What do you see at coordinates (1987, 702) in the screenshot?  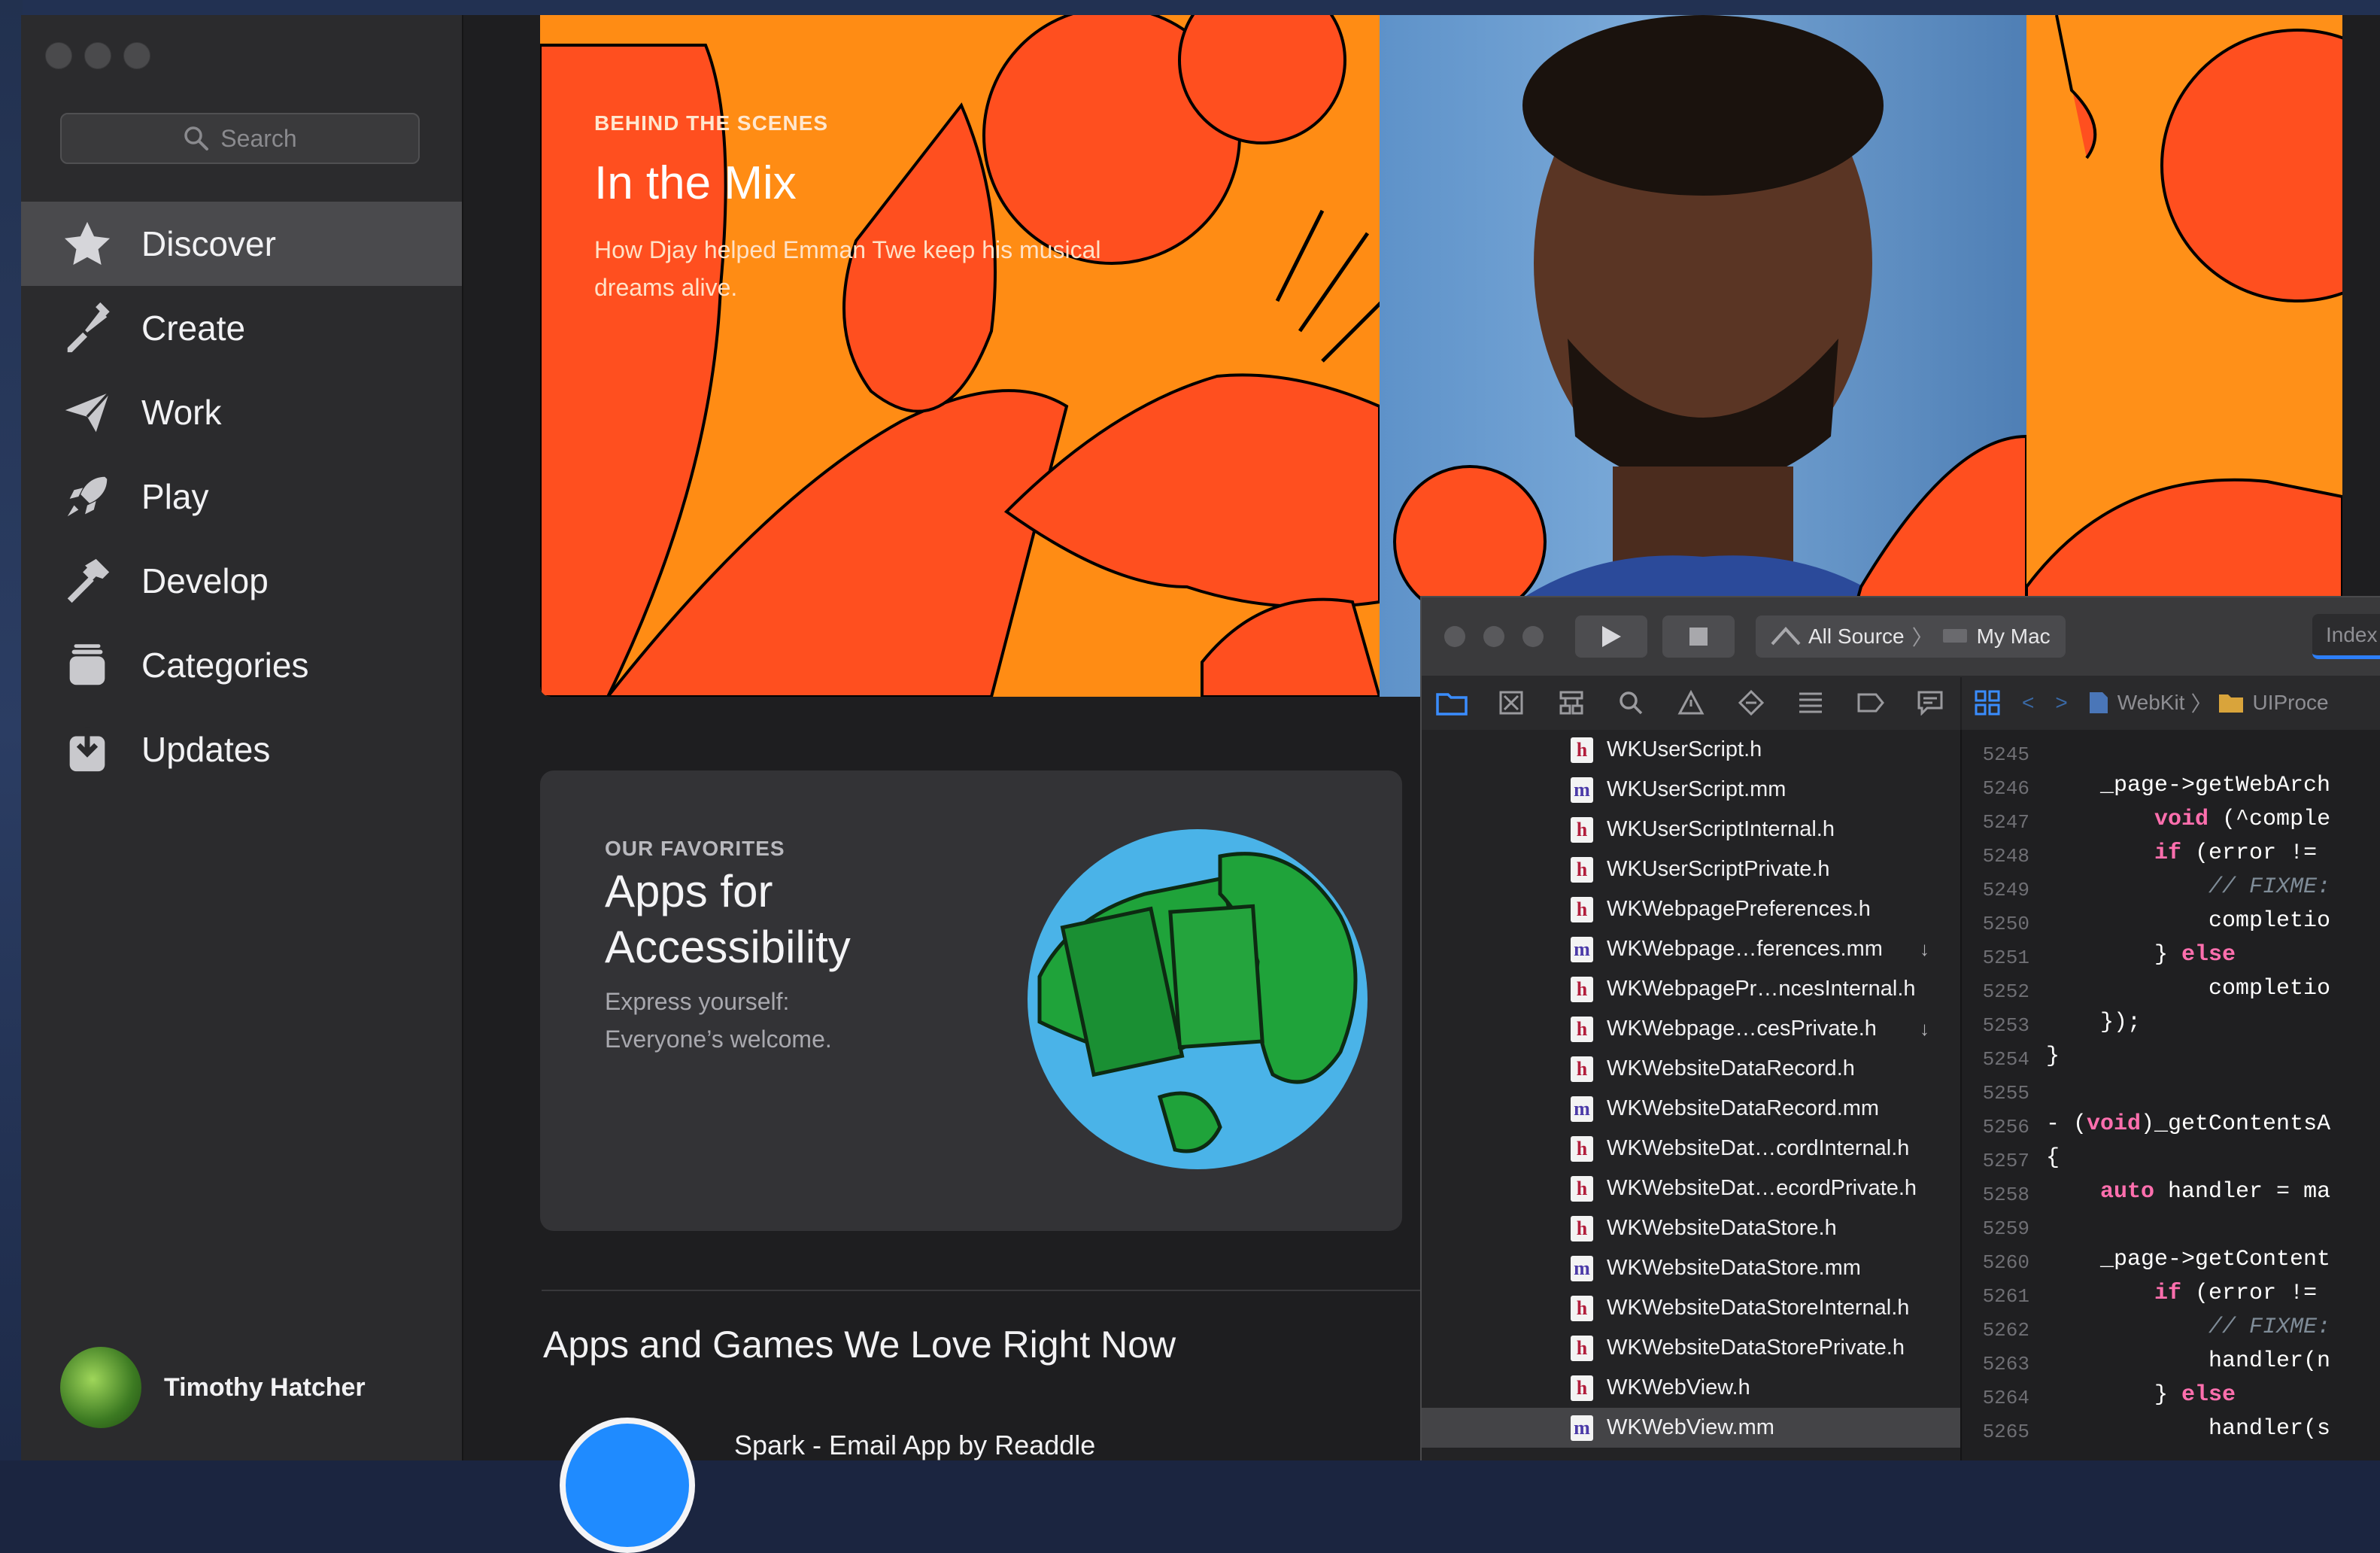 I see `related-items-icon` at bounding box center [1987, 702].